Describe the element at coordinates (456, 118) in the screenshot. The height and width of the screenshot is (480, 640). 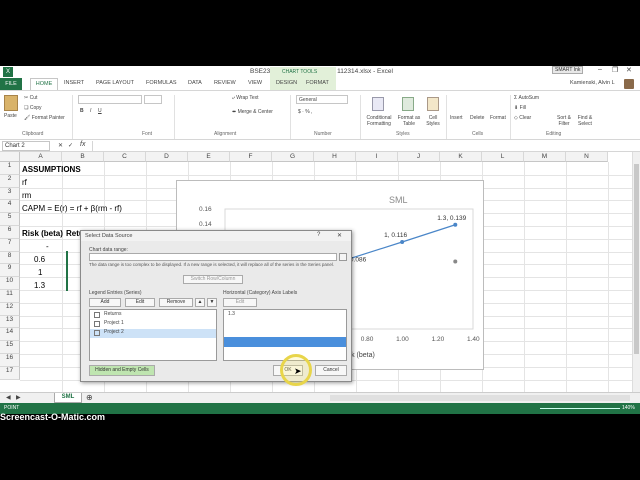
I see `insert-button: Insert` at that location.